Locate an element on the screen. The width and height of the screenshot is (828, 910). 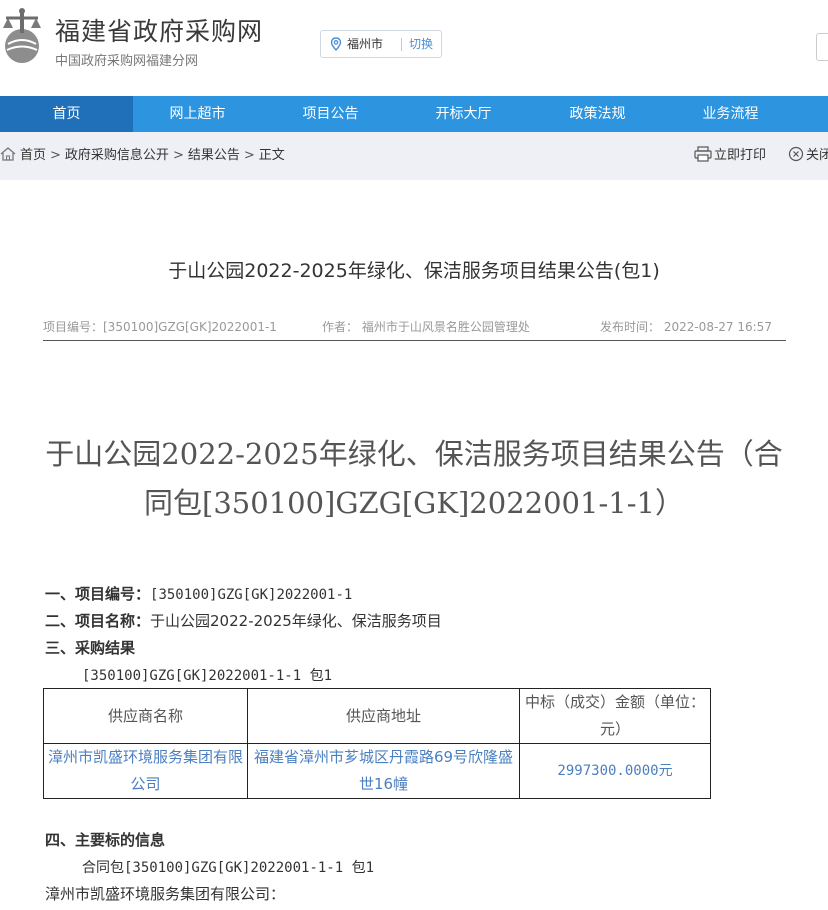
section-main-subject: 四、主要标的信息 is located at coordinates (105, 839).